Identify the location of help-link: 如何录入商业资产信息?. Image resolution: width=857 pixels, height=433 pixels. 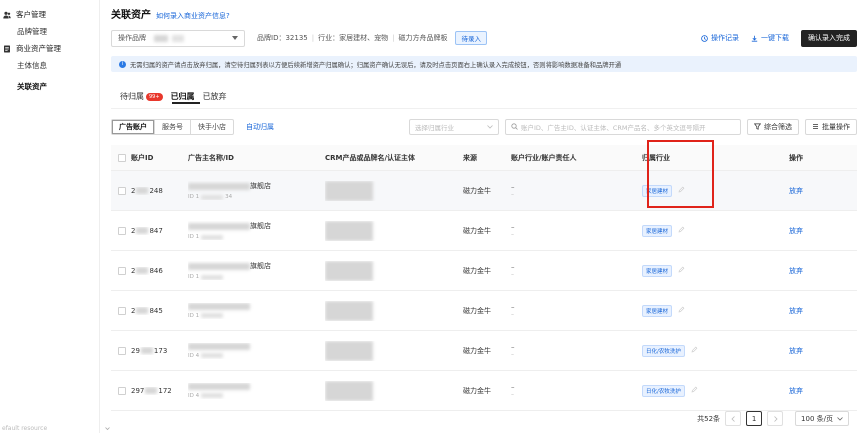
(193, 16).